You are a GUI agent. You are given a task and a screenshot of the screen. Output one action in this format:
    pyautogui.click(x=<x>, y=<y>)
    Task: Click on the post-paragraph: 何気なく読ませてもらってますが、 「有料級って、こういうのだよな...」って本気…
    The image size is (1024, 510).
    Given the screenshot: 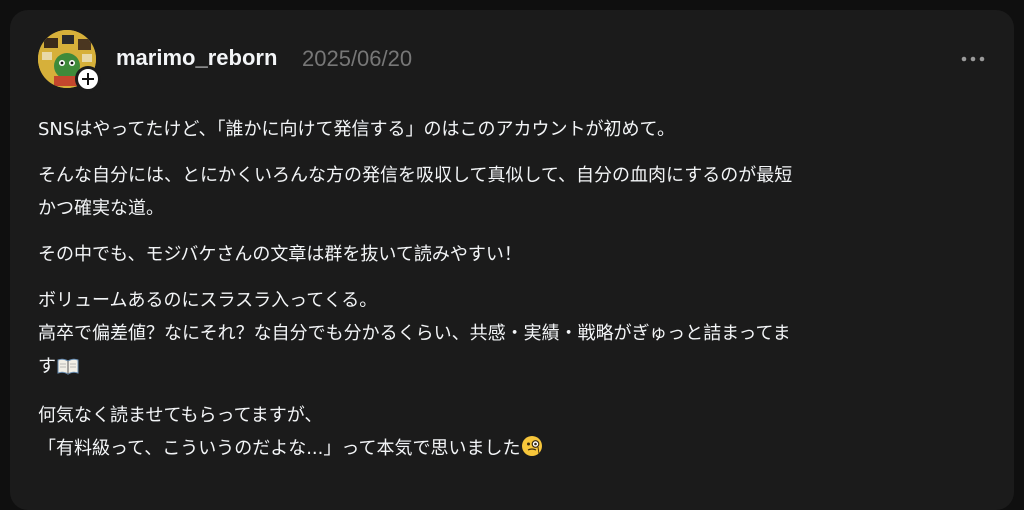 What is the action you would take?
    pyautogui.click(x=518, y=433)
    